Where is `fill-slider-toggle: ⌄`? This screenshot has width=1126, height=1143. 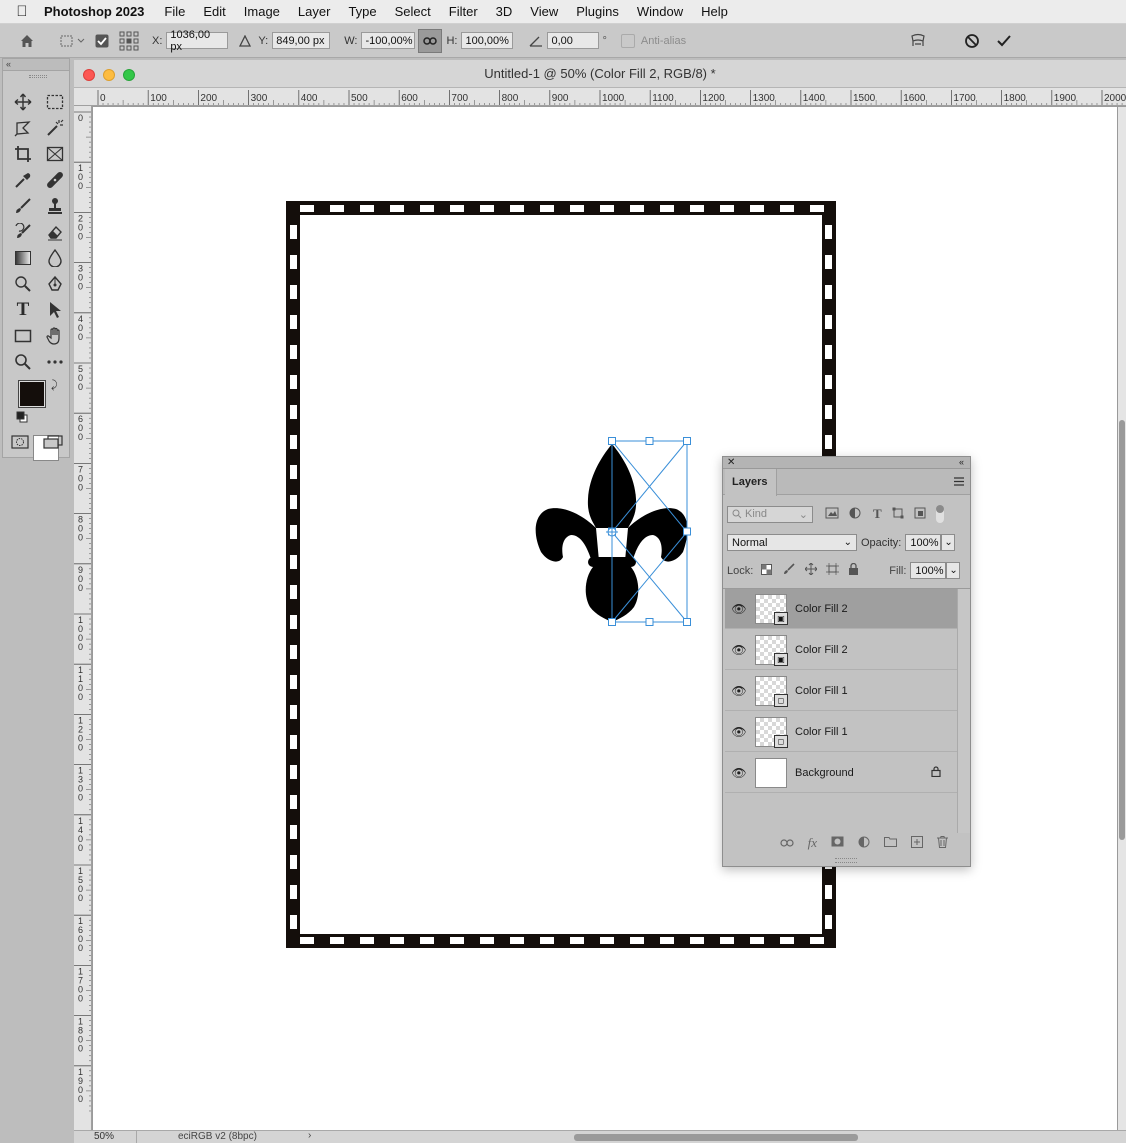
fill-slider-toggle: ⌄ is located at coordinates (953, 570).